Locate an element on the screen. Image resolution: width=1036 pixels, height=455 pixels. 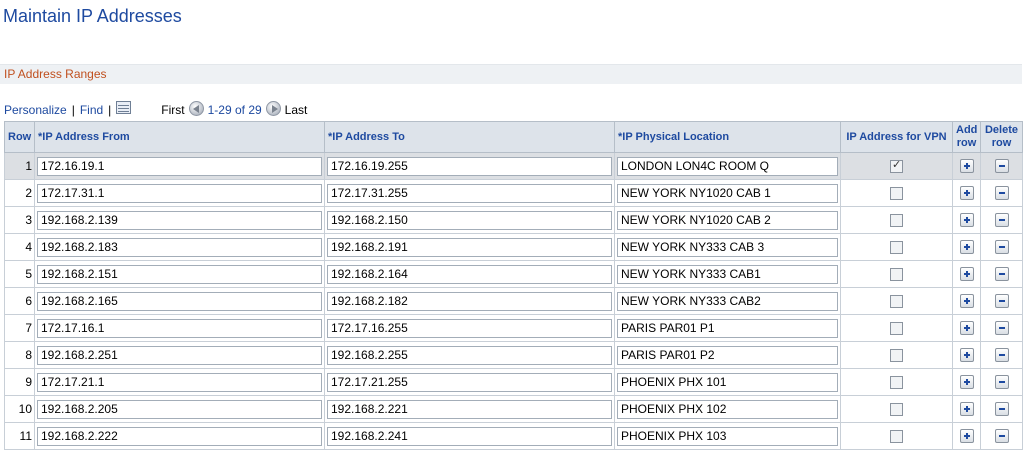
table-row: 5 is located at coordinates (513, 274).